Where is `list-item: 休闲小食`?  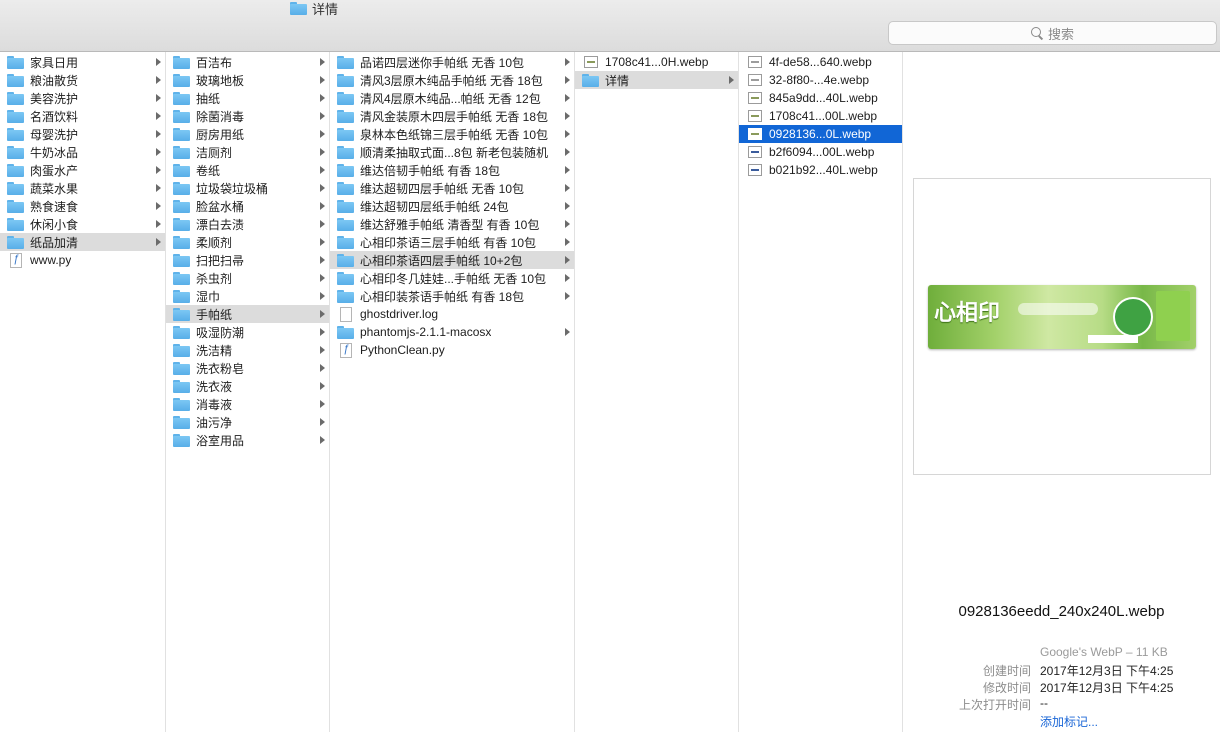 list-item: 休闲小食 is located at coordinates (82, 224).